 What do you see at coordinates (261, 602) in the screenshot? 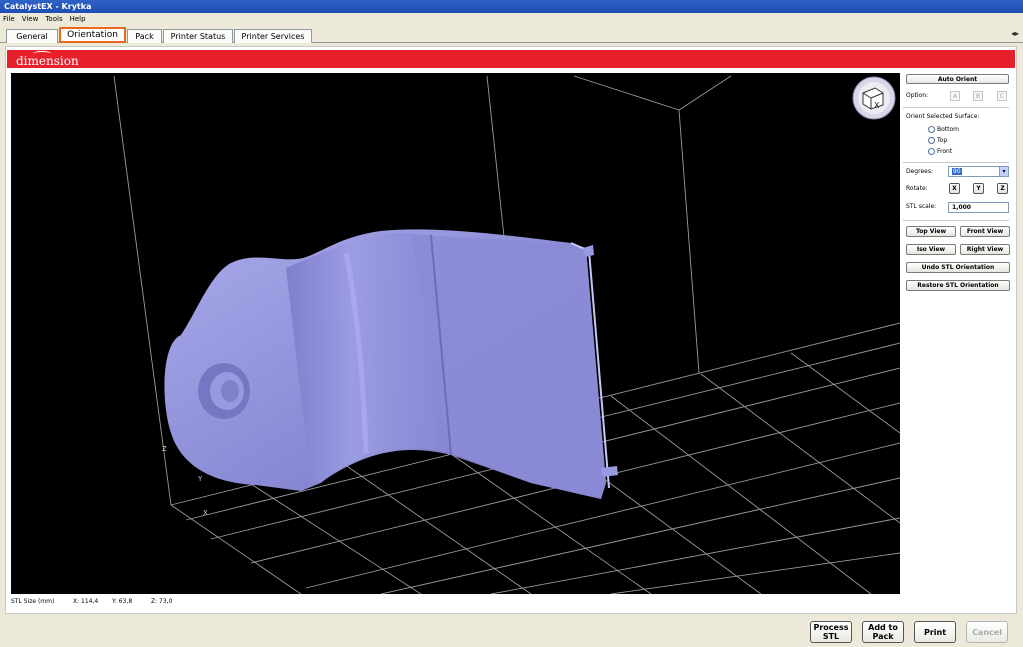
I see `stl-size-readout: STL Size (mm) X: 114,4 Y: 63,8 Z: 73,0` at bounding box center [261, 602].